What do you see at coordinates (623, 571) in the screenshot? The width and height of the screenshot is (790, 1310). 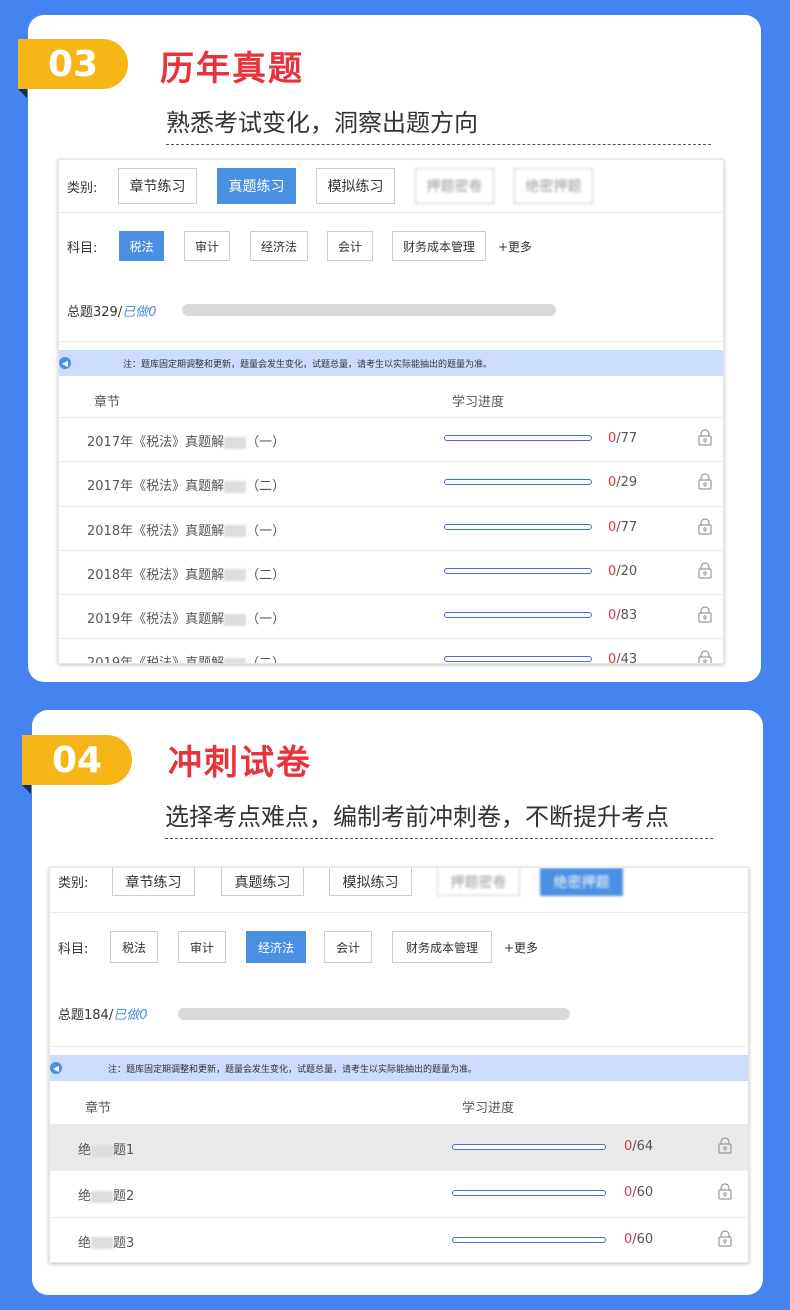 I see `progress-count: 0/20` at bounding box center [623, 571].